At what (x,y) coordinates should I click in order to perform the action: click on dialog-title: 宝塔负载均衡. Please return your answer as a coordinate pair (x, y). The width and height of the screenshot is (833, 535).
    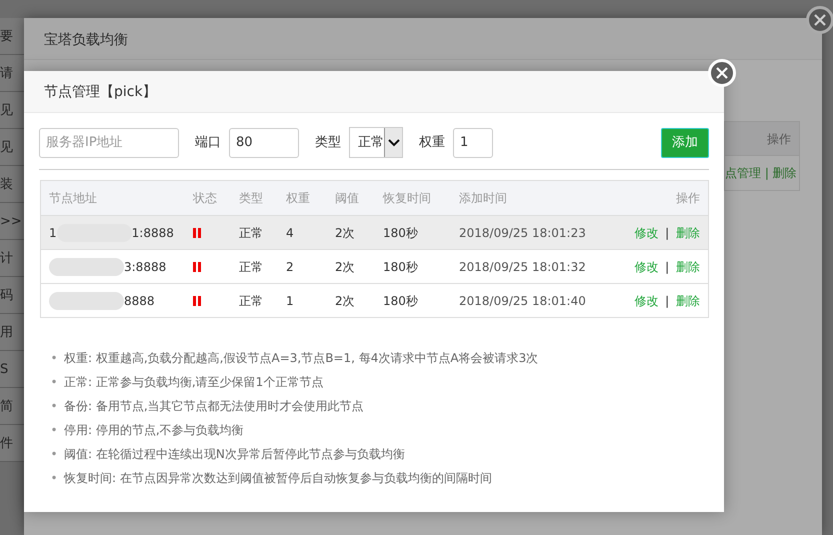
    Looking at the image, I should click on (423, 39).